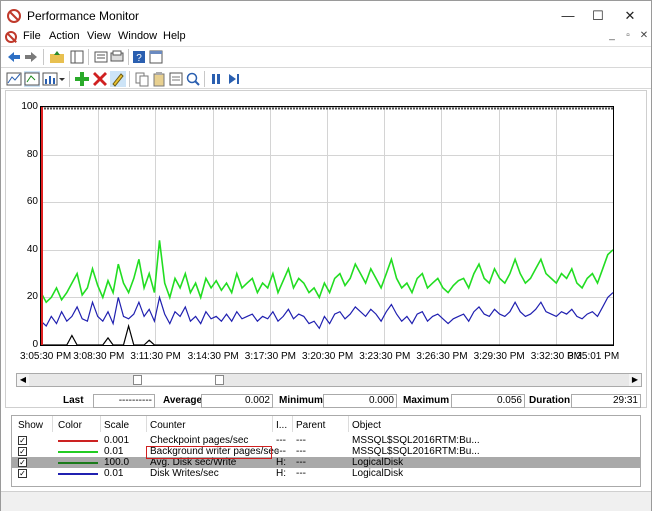 Image resolution: width=652 pixels, height=511 pixels. What do you see at coordinates (117, 440) in the screenshot?
I see `scale-cell: 0.001` at bounding box center [117, 440].